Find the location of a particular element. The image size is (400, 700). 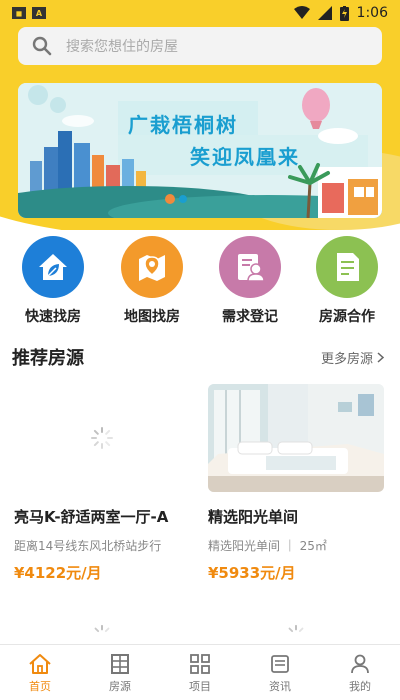

listing-title: 亮马K-舒适两室一厅-A is located at coordinates (91, 517).